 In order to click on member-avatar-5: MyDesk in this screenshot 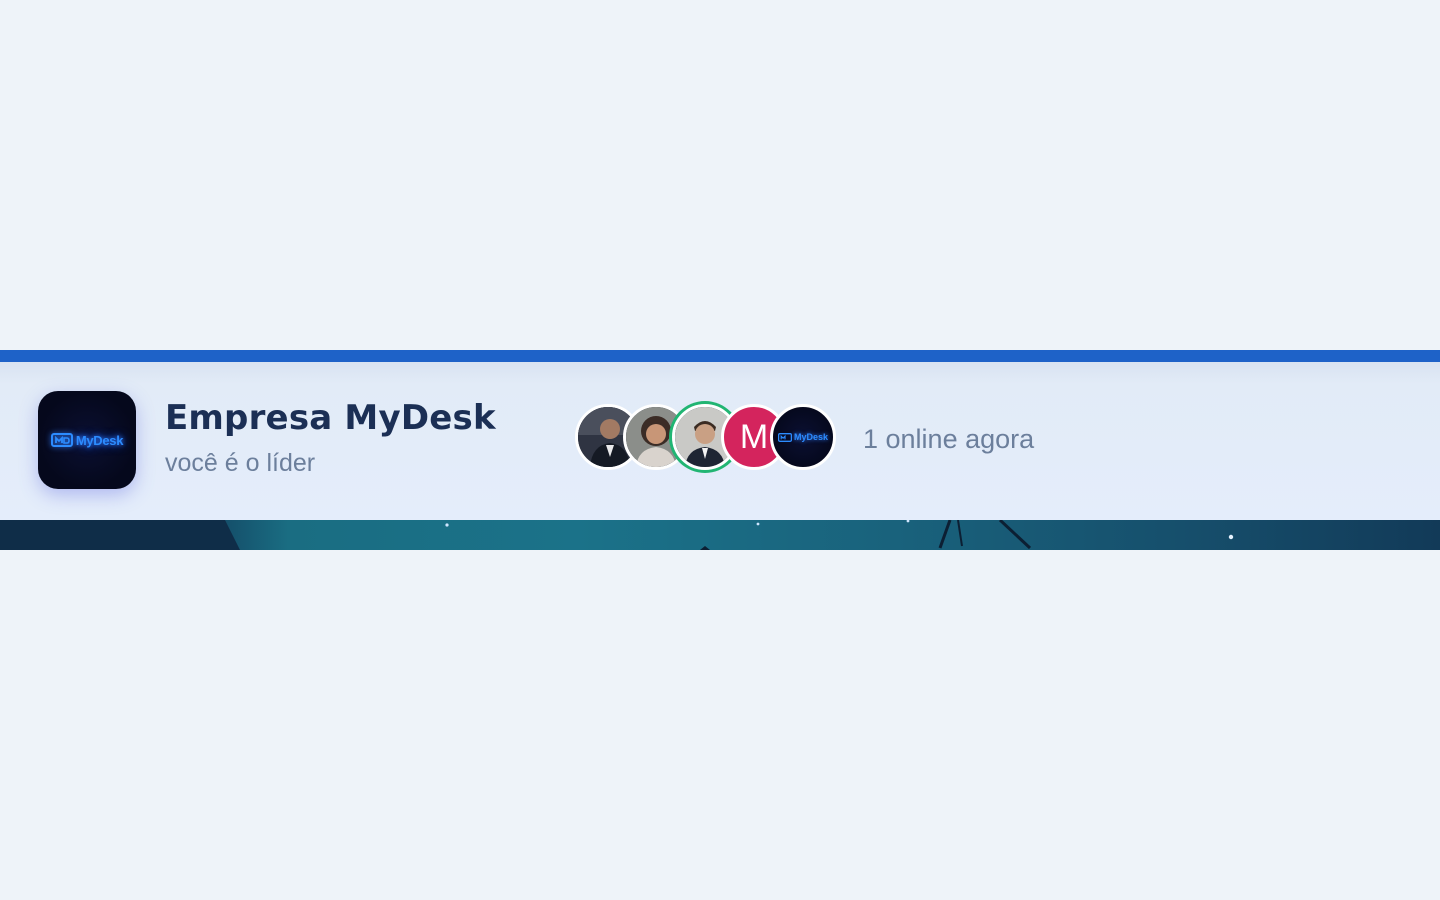, I will do `click(803, 437)`.